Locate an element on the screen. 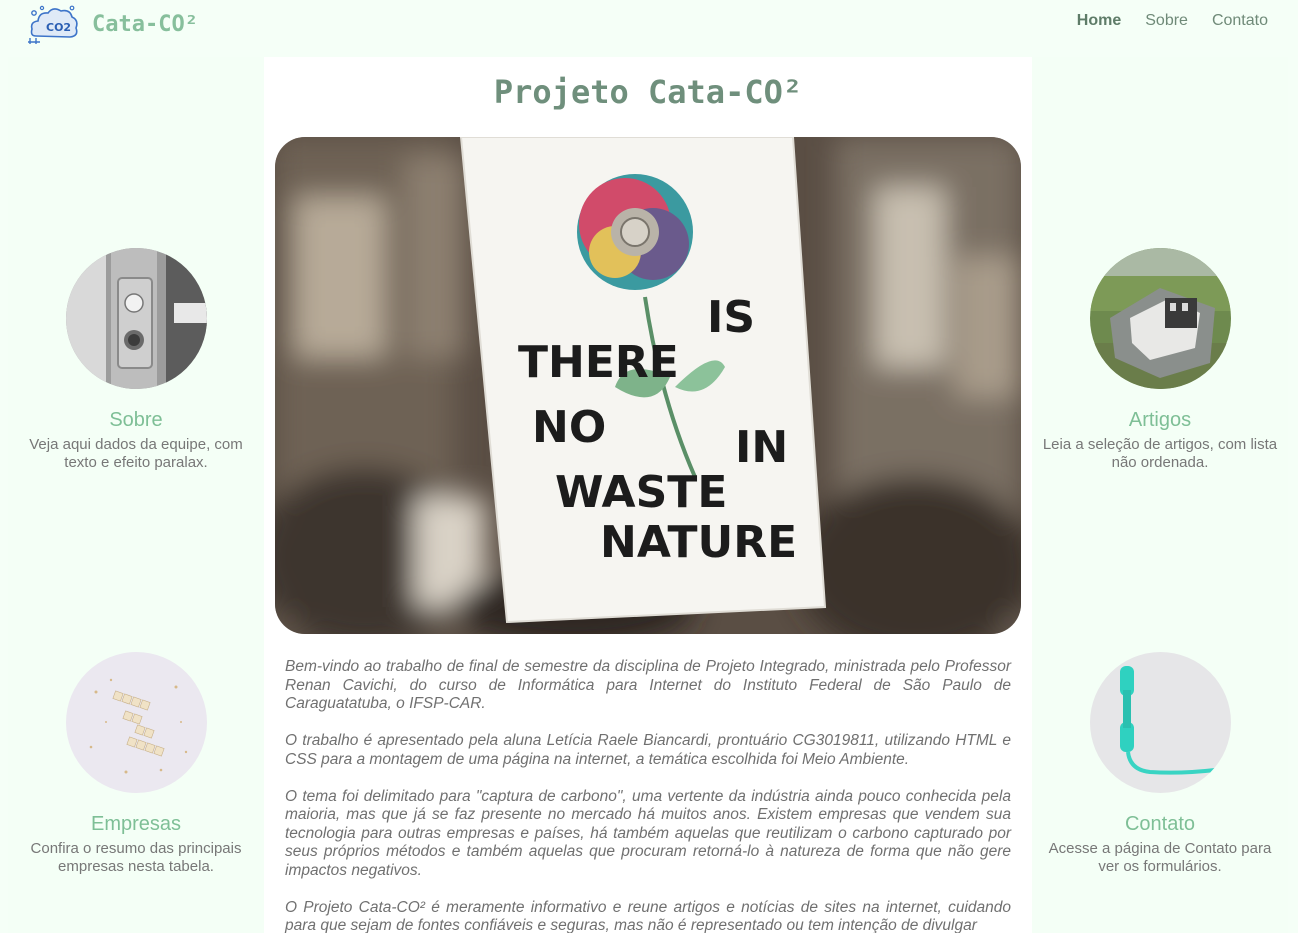 This screenshot has width=1298, height=933. empresas-thumbnail is located at coordinates (136, 722).